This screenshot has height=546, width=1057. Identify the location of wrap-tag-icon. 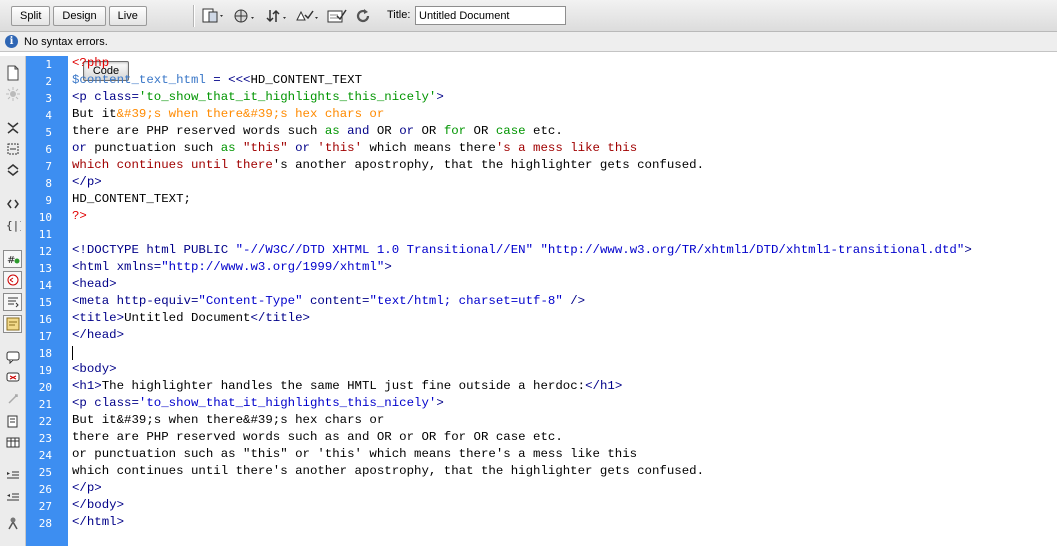
(12, 399).